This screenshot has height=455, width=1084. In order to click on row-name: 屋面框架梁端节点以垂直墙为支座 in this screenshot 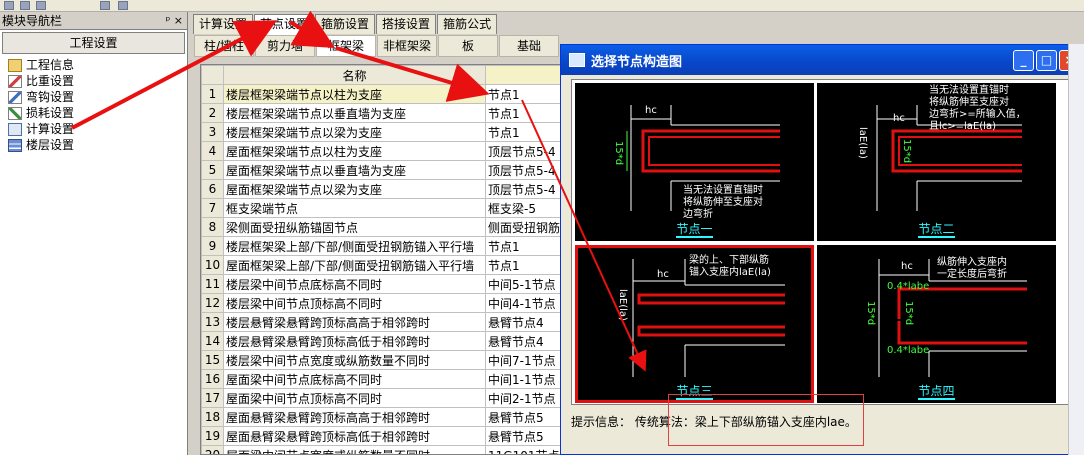, I will do `click(354, 170)`.